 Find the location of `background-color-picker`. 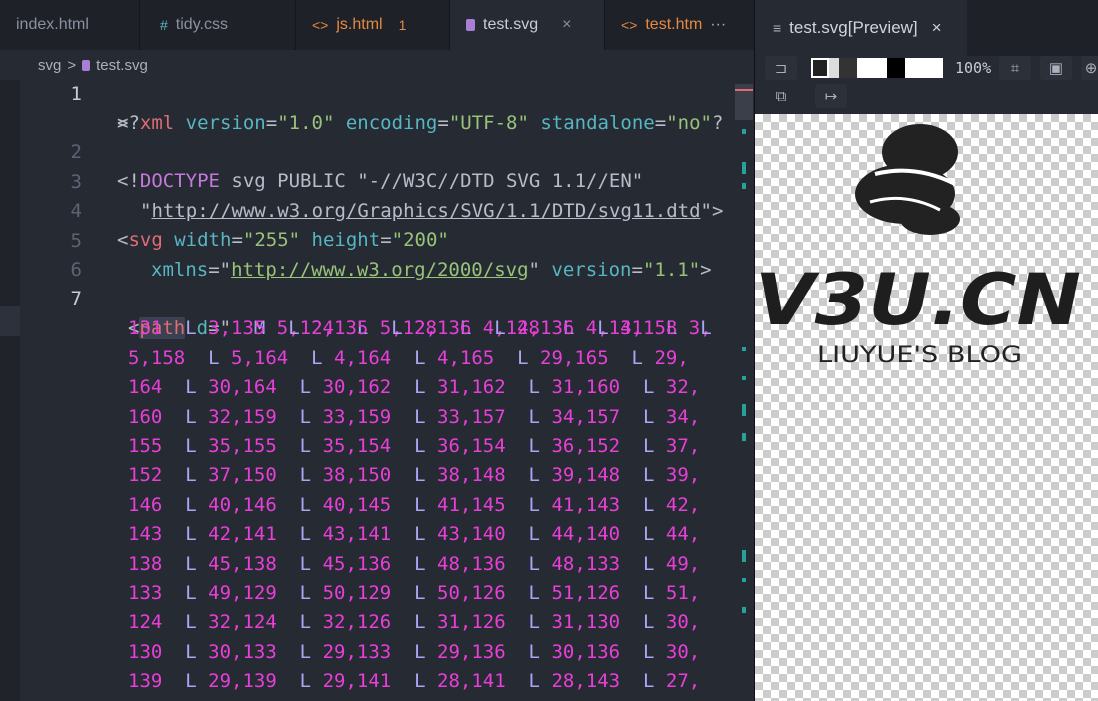

background-color-picker is located at coordinates (877, 68).